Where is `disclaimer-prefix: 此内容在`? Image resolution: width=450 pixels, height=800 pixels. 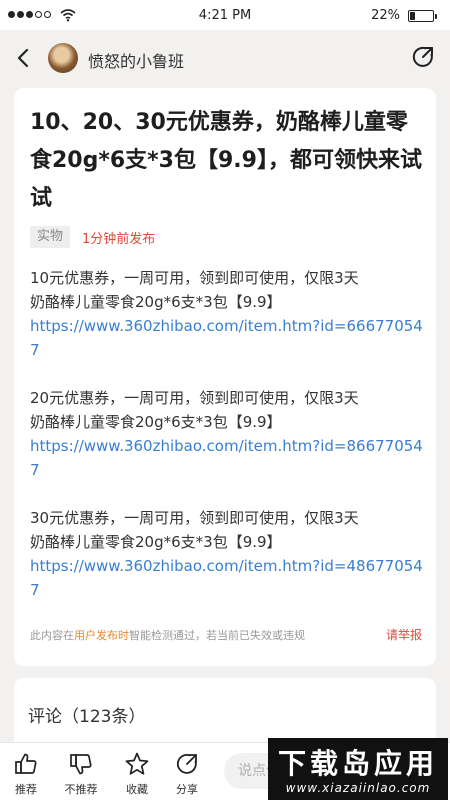
disclaimer-prefix: 此内容在 is located at coordinates (52, 635).